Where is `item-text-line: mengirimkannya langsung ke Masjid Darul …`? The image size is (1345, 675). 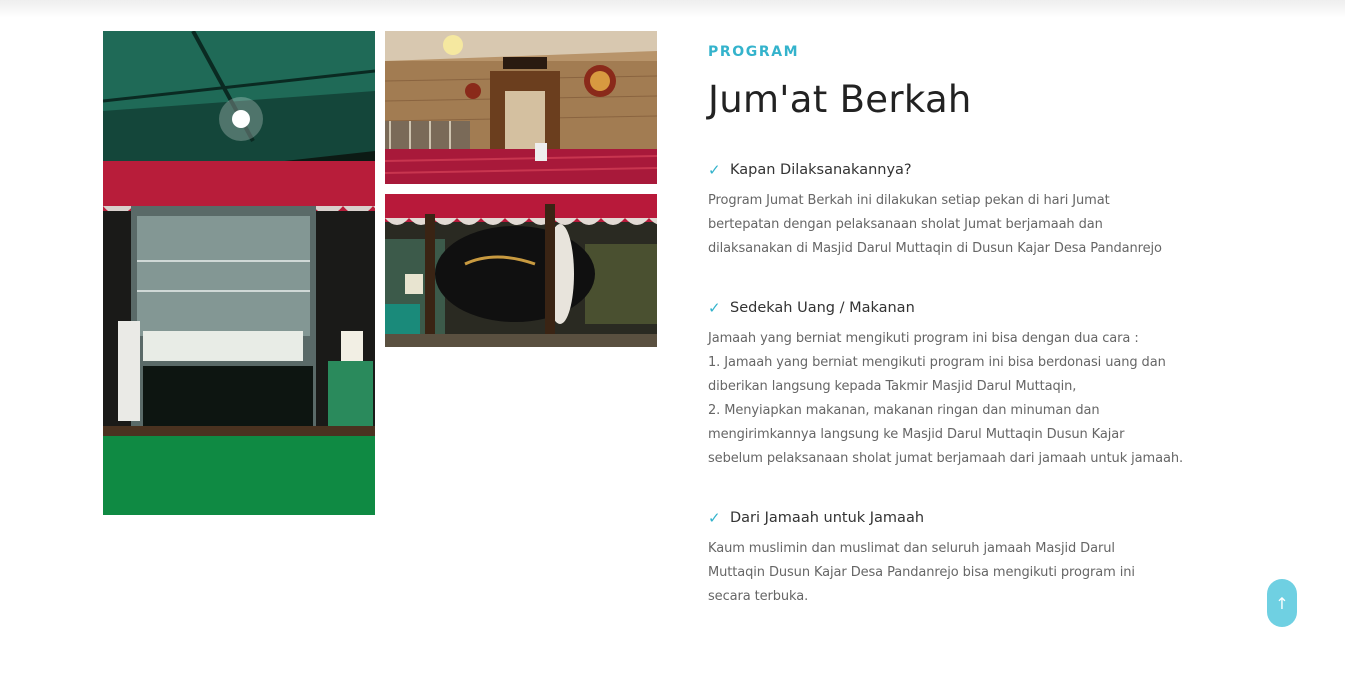
item-text-line: mengirimkannya langsung ke Masjid Darul … is located at coordinates (916, 434).